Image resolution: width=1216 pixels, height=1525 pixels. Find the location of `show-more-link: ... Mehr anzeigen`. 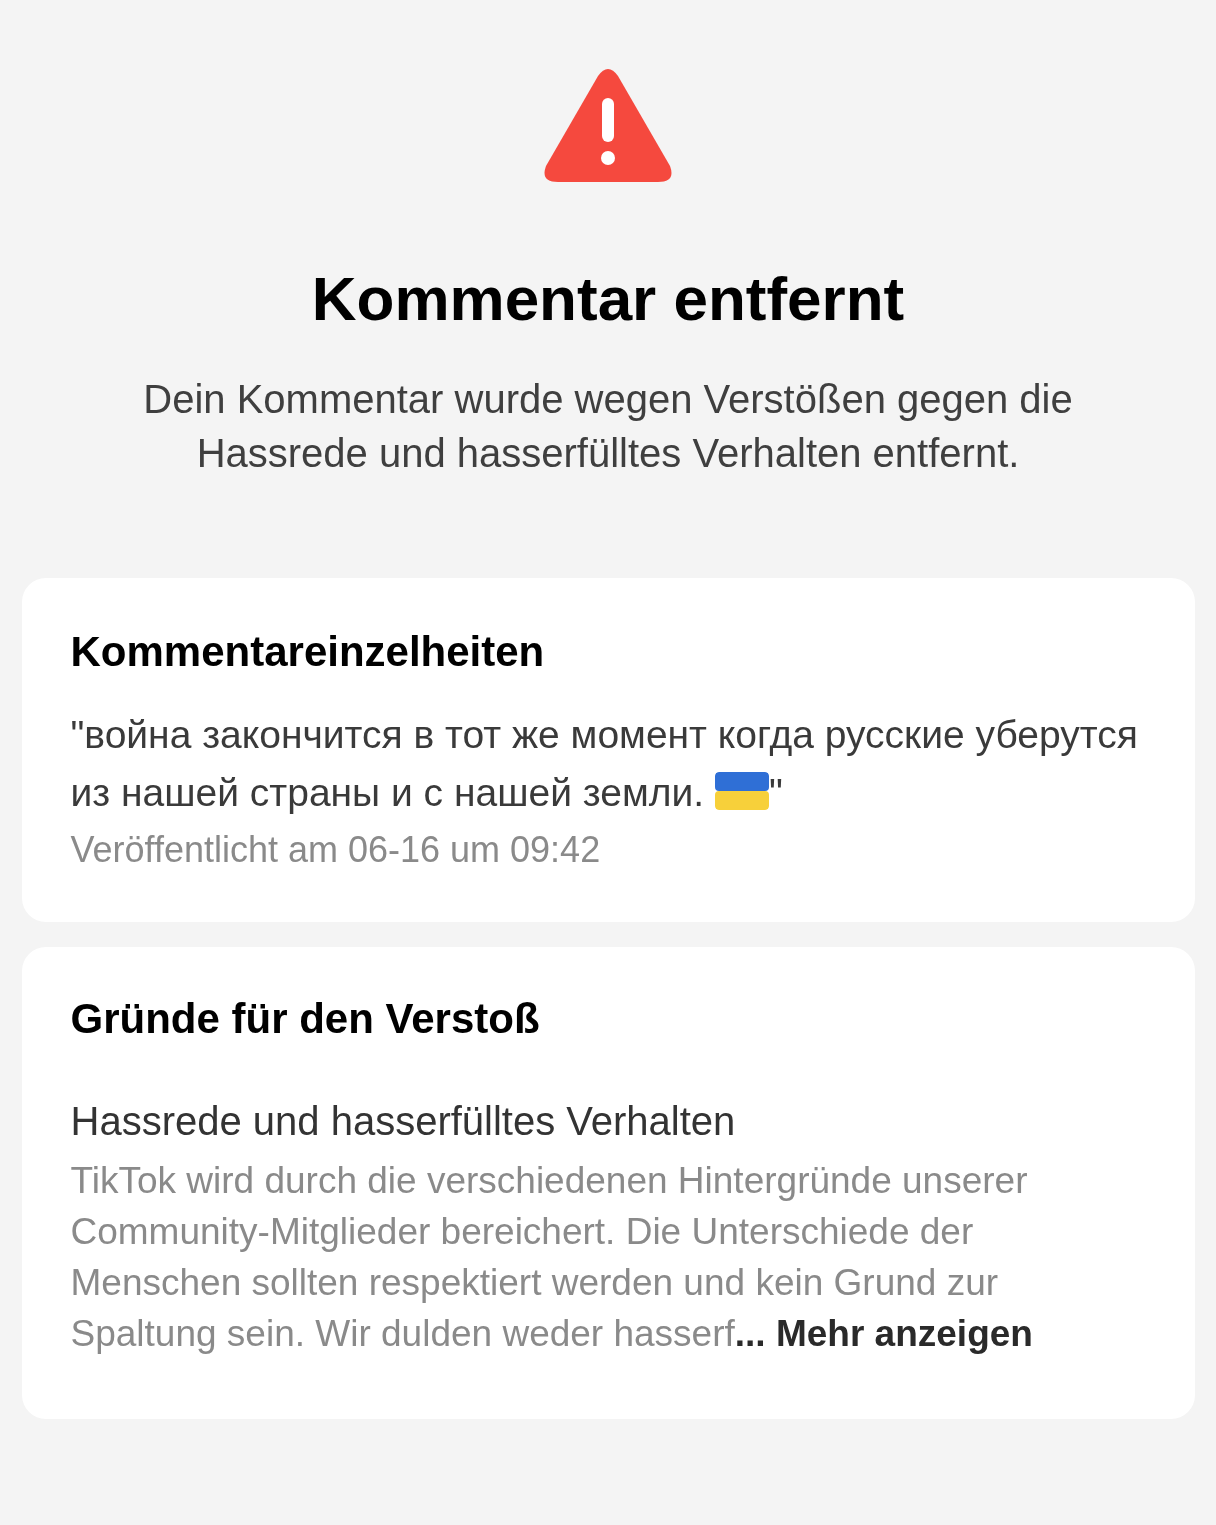

show-more-link: ... Mehr anzeigen is located at coordinates (883, 1333).